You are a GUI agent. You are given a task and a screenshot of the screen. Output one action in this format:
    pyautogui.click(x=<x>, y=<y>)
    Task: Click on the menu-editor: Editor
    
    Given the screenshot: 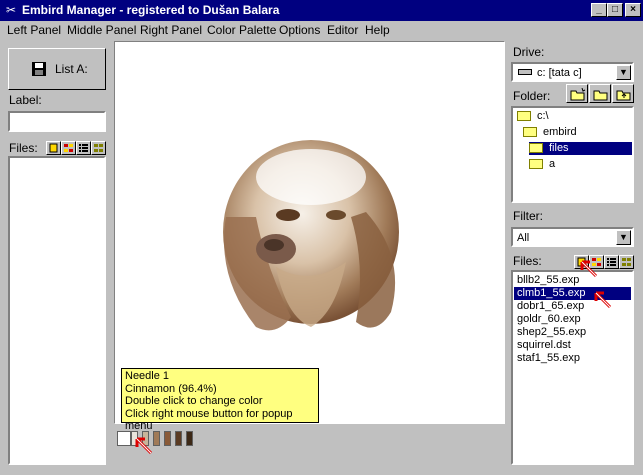 What is the action you would take?
    pyautogui.click(x=342, y=30)
    